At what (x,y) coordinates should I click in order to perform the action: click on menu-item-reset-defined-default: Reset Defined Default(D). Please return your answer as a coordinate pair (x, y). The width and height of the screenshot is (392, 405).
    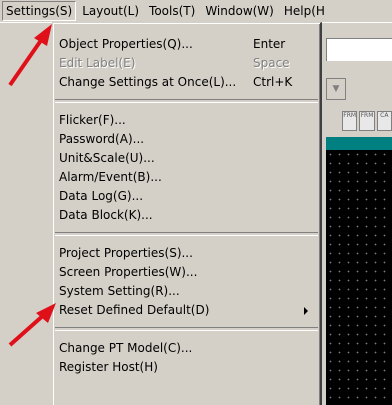
    Looking at the image, I should click on (186, 310).